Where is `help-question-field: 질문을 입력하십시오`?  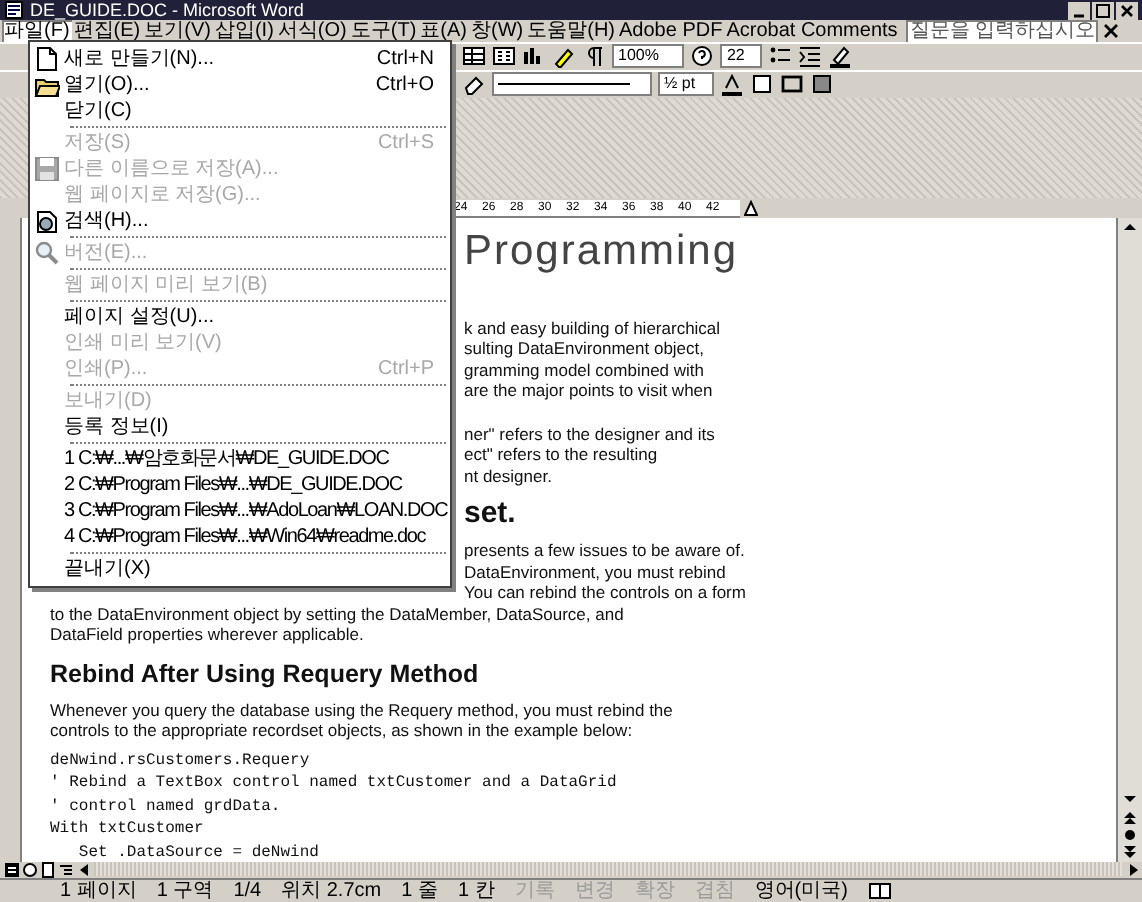 help-question-field: 질문을 입력하십시오 is located at coordinates (1001, 31).